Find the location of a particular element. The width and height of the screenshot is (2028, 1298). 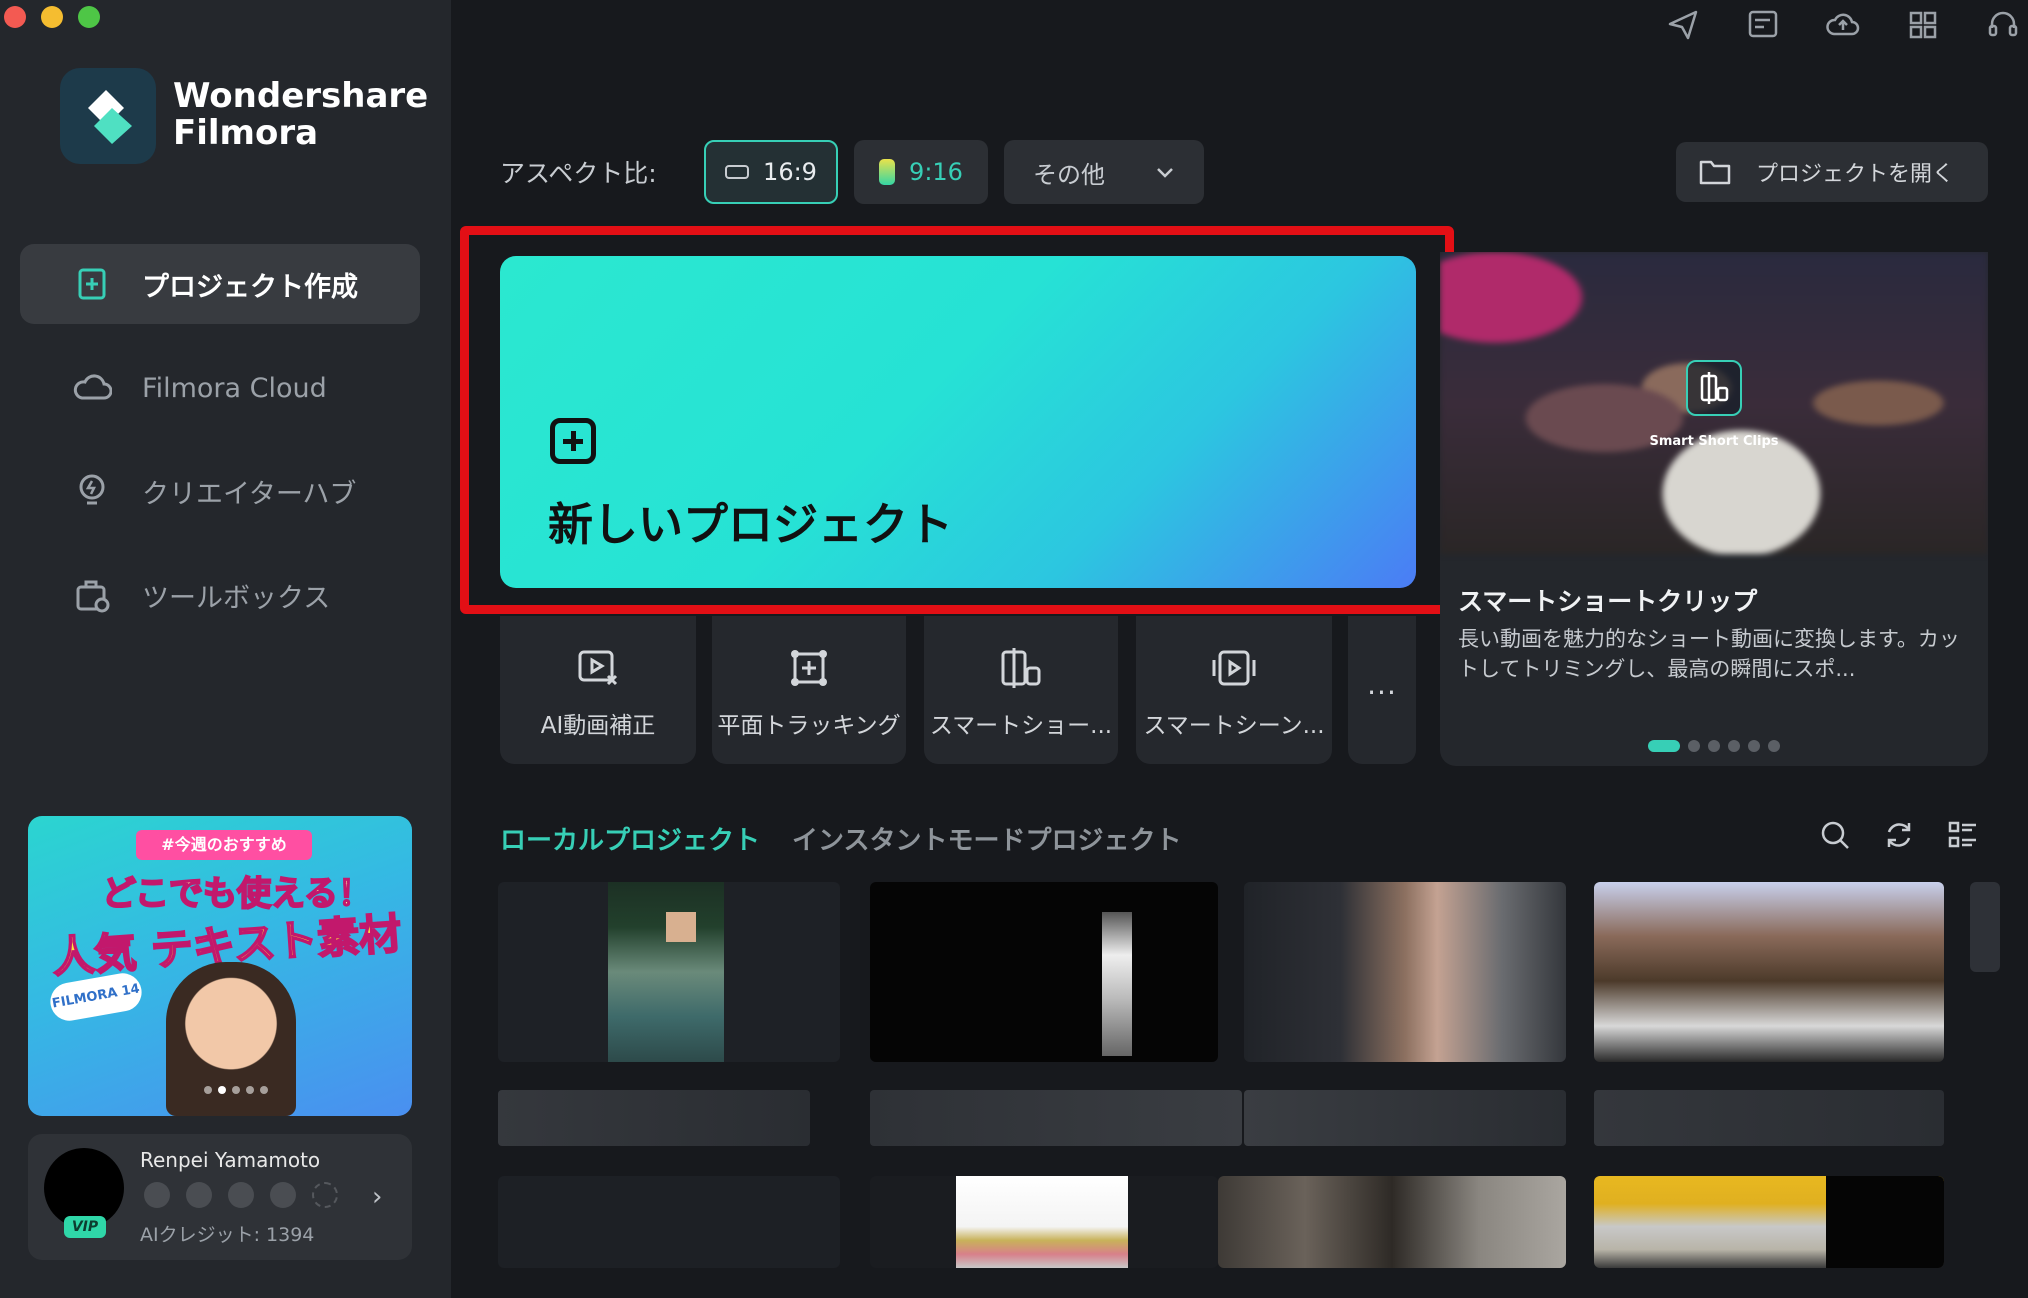

aspect-9-16-button: 9:16 is located at coordinates (921, 172).